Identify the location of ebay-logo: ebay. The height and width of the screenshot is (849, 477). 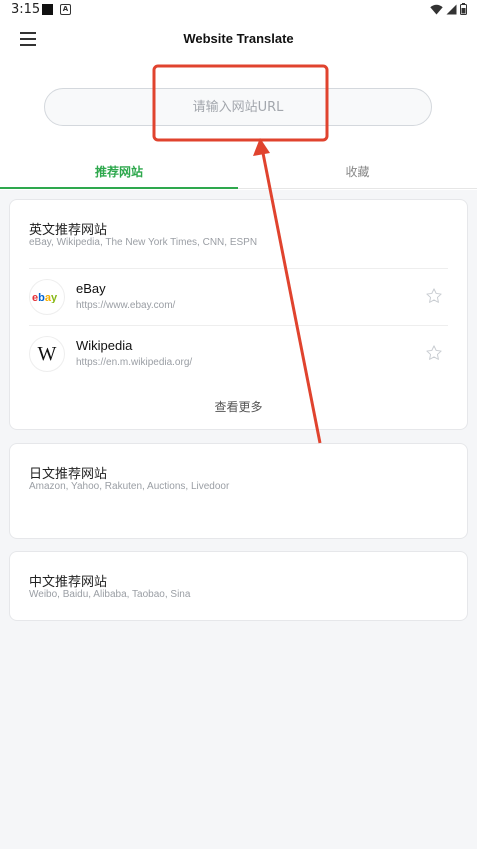
(47, 297).